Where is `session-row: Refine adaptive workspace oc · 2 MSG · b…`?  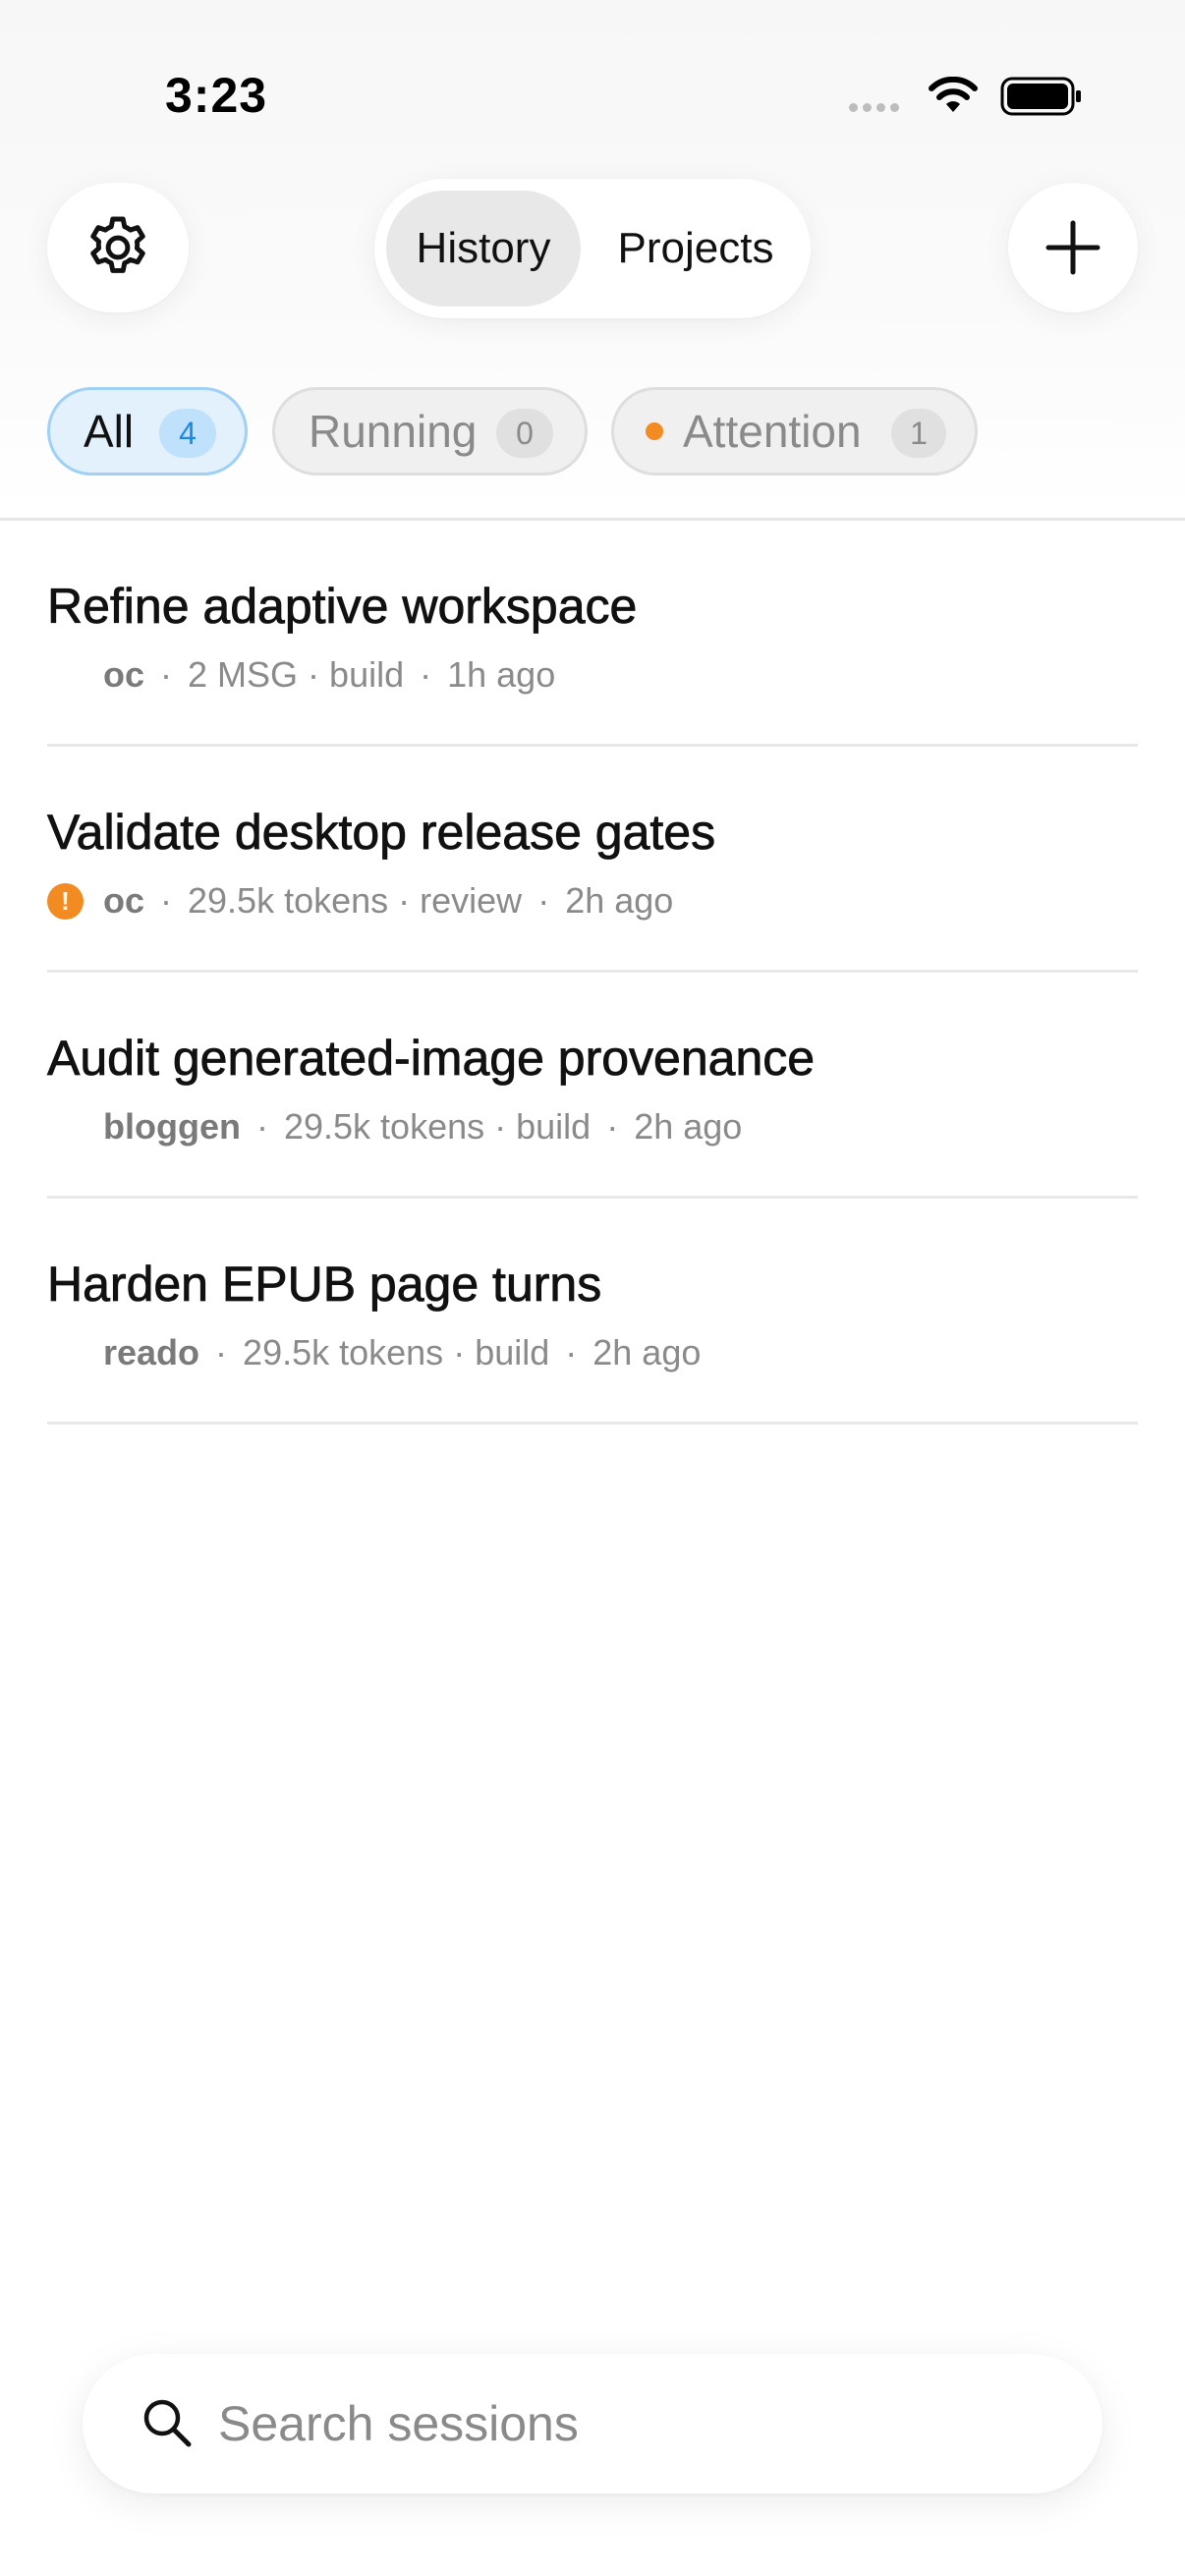
session-row: Refine adaptive workspace oc · 2 MSG · b… is located at coordinates (592, 634).